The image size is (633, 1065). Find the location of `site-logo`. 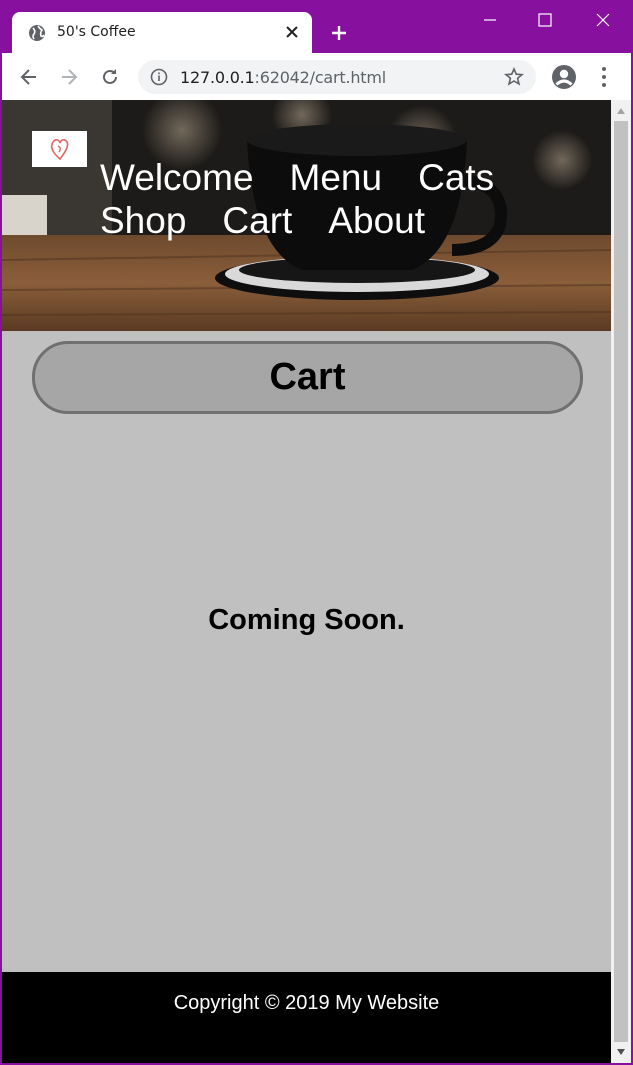

site-logo is located at coordinates (59, 149).